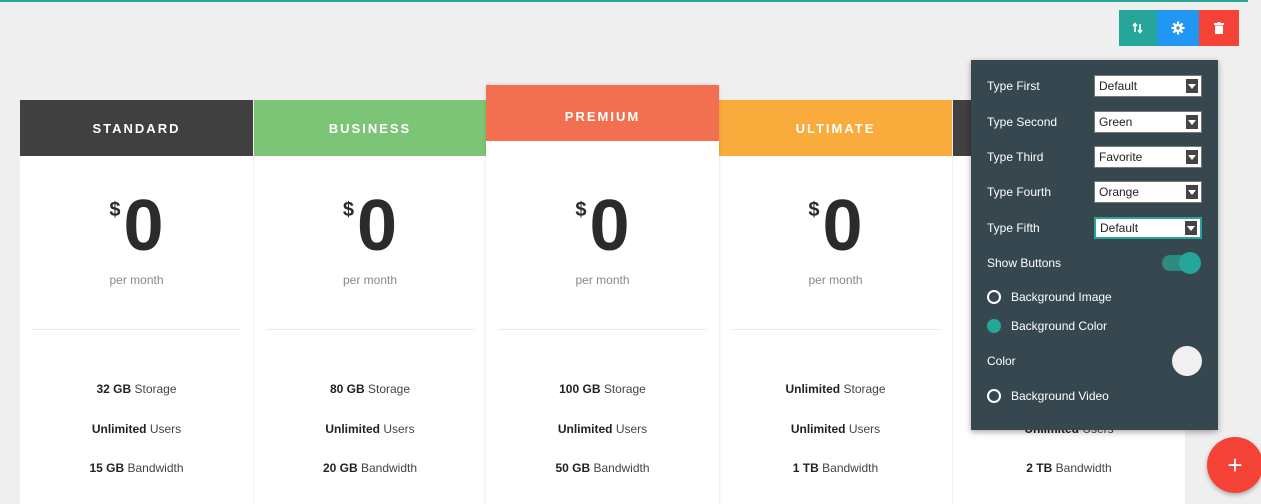 This screenshot has width=1261, height=504. I want to click on type-fourth-row: Type Fourth Orange, so click(1094, 192).